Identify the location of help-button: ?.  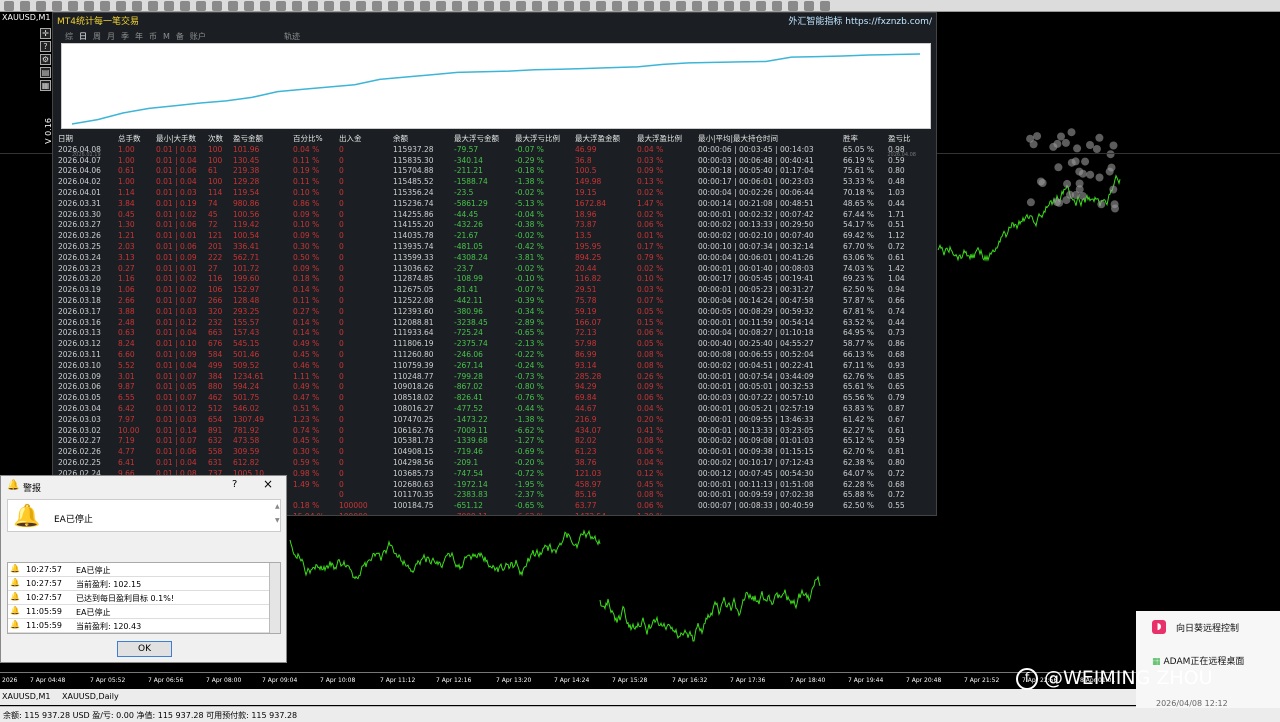
(234, 484).